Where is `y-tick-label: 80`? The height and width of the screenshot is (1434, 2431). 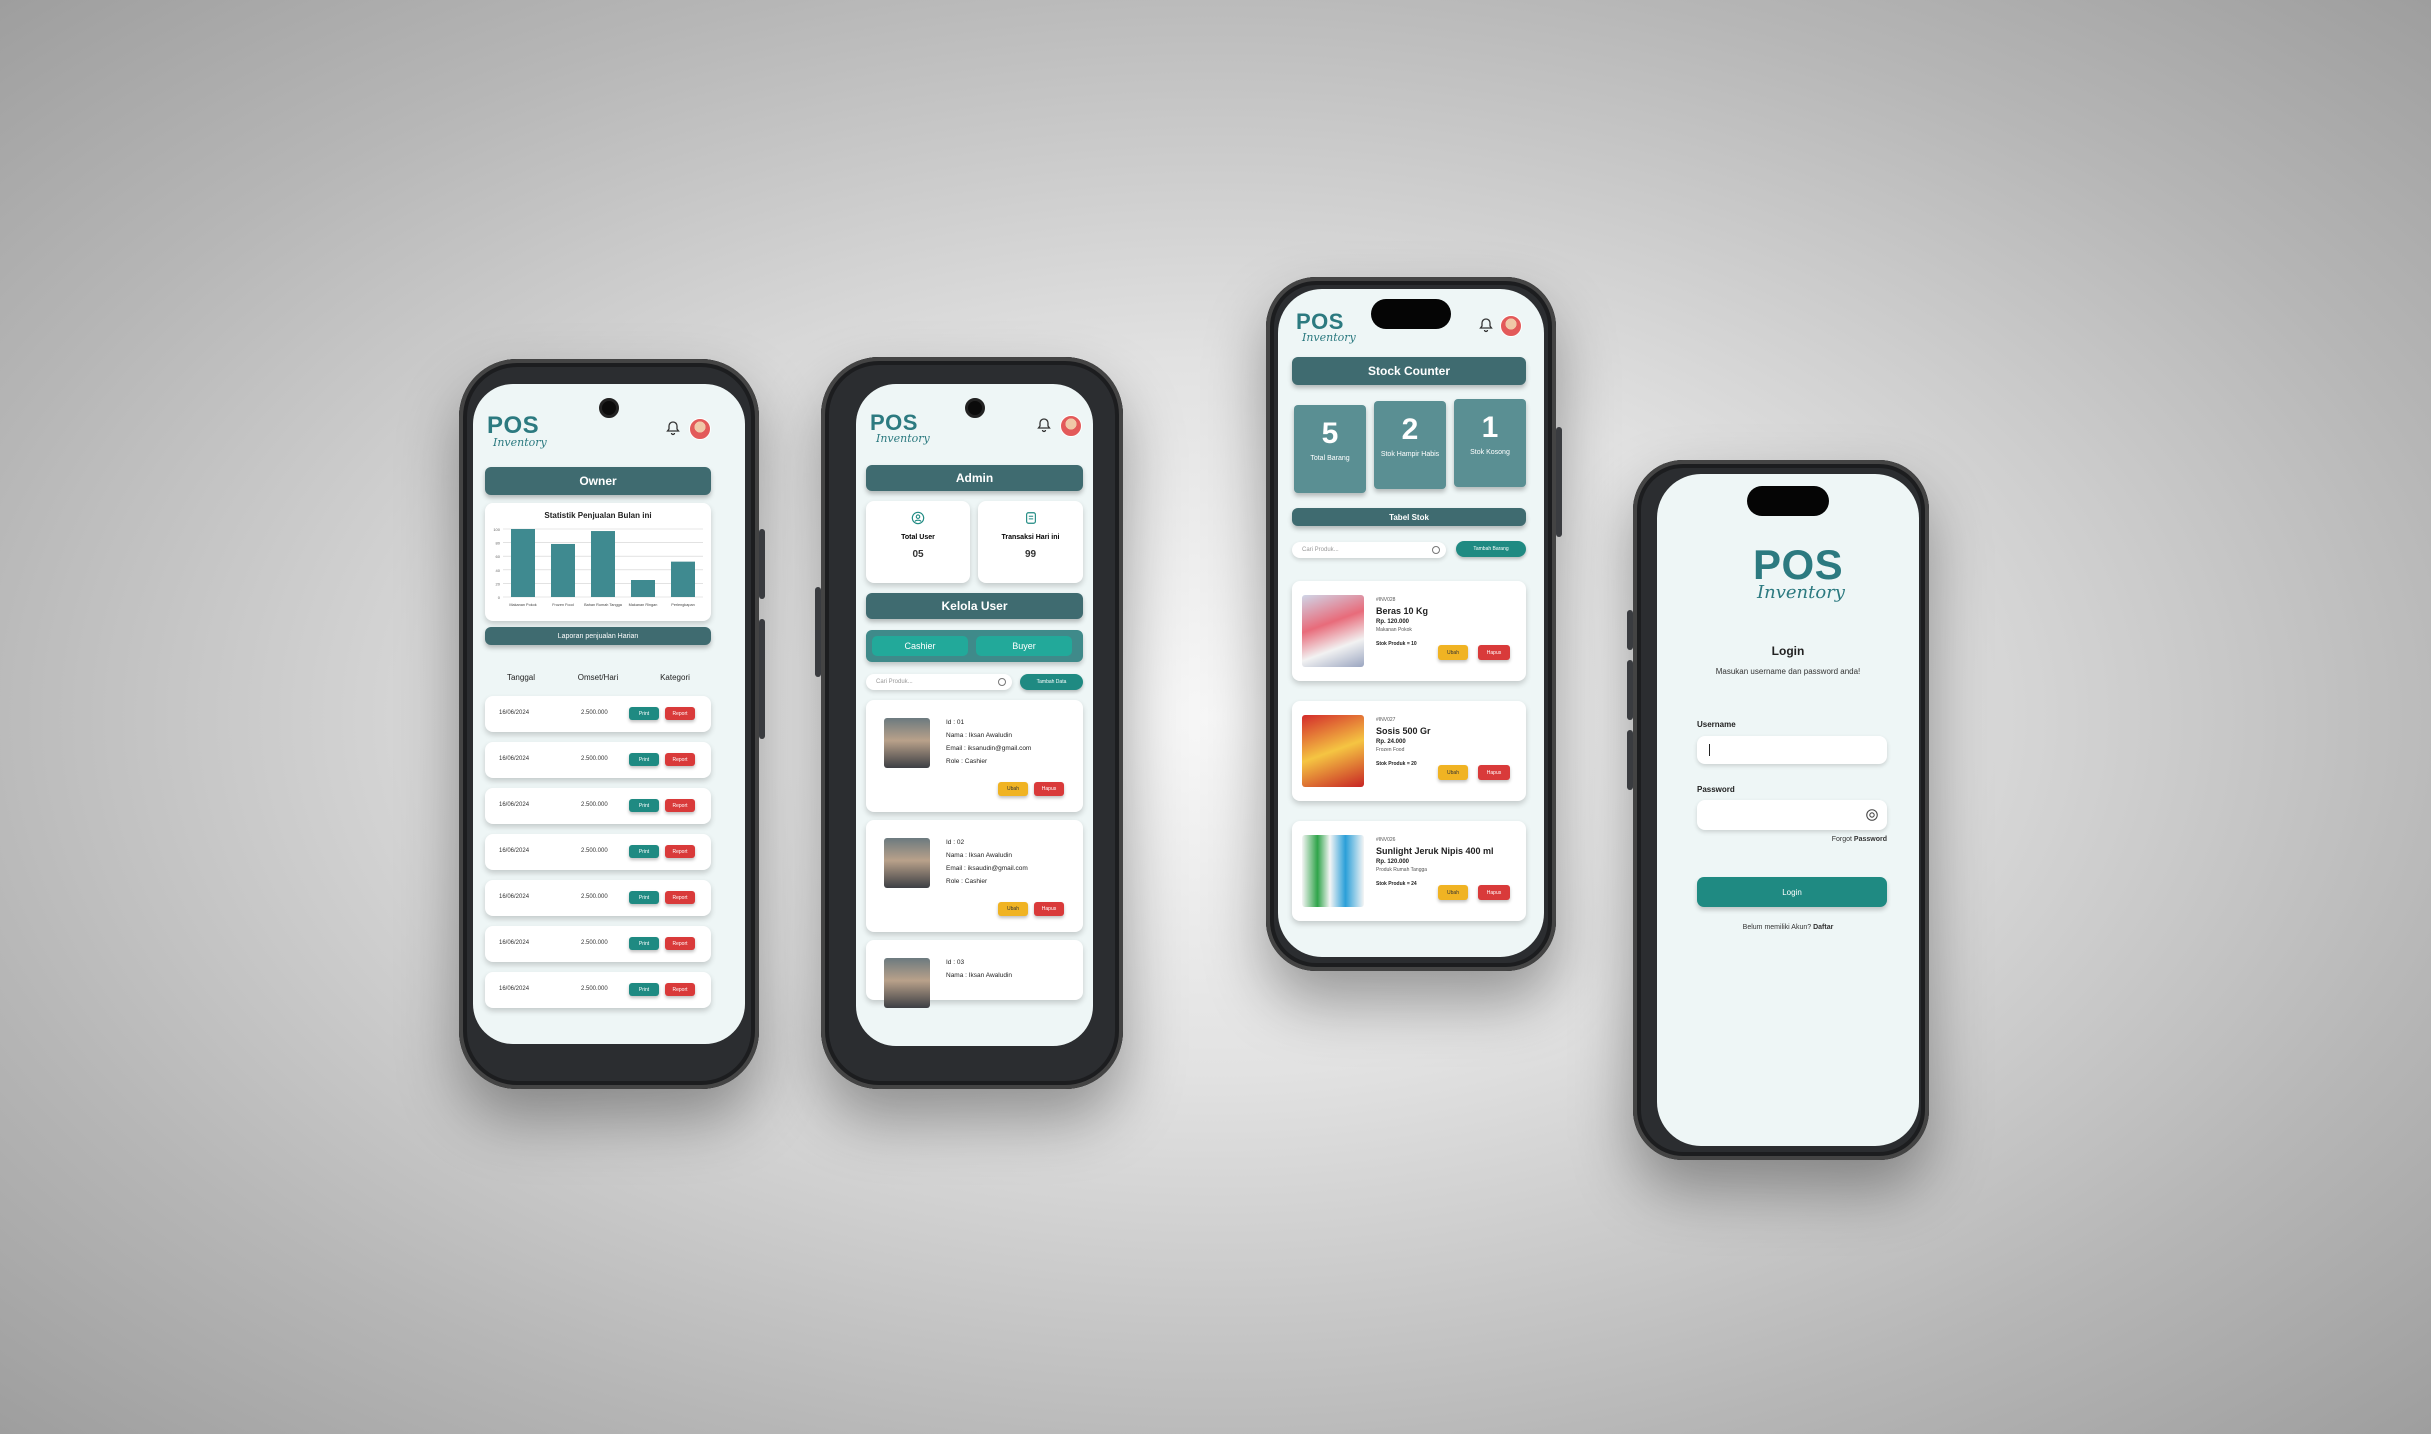 y-tick-label: 80 is located at coordinates (498, 543).